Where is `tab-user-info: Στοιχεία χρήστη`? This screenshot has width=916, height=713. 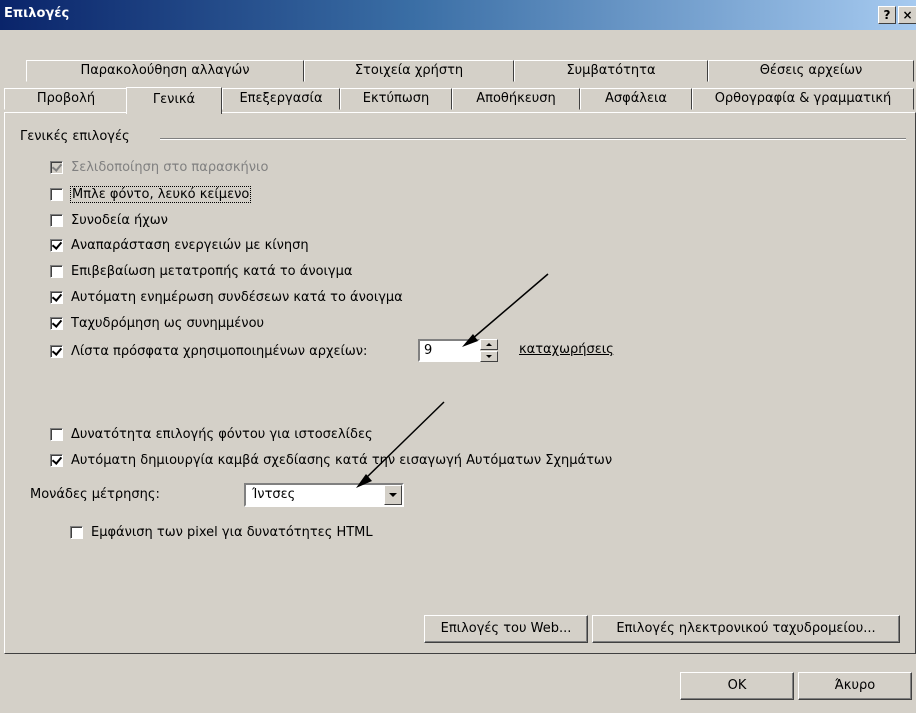
tab-user-info: Στοιχεία χρήστη is located at coordinates (409, 71).